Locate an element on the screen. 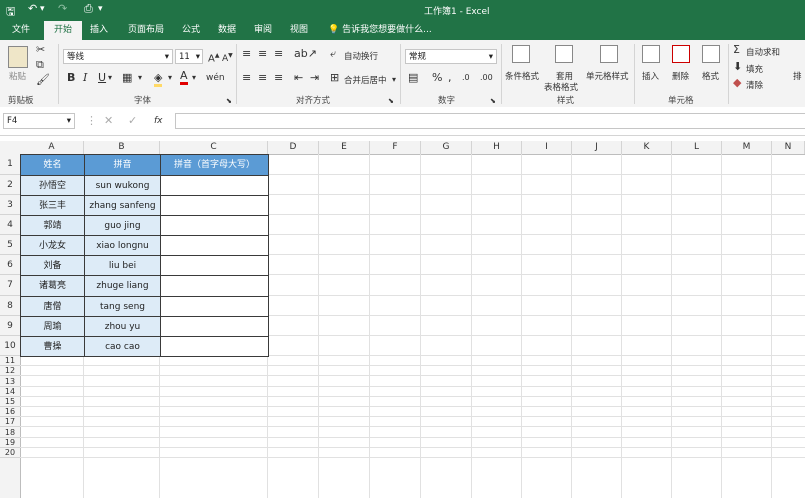  cell-styles-icon is located at coordinates (609, 54).